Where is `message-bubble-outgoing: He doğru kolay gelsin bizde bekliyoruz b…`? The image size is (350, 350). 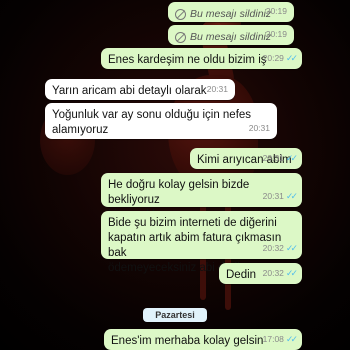 message-bubble-outgoing: He doğru kolay gelsin bizde bekliyoruz b… is located at coordinates (201, 197).